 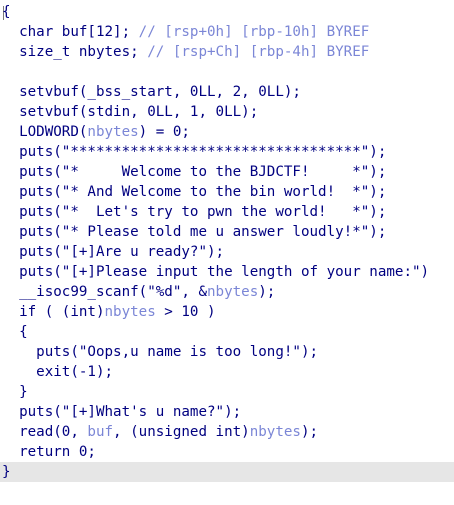 What do you see at coordinates (49, 452) in the screenshot?
I see `code-token: return 0;` at bounding box center [49, 452].